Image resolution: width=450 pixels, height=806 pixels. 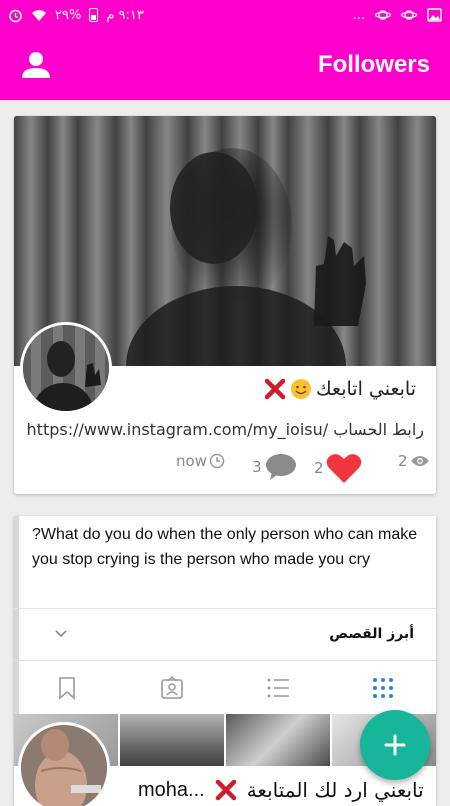 What do you see at coordinates (39, 15) in the screenshot?
I see `wifi-icon` at bounding box center [39, 15].